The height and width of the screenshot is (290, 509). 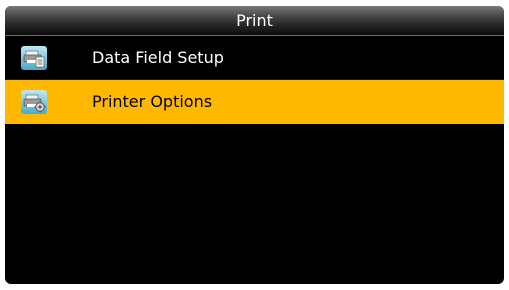 I want to click on printer-document-icon, so click(x=34, y=58).